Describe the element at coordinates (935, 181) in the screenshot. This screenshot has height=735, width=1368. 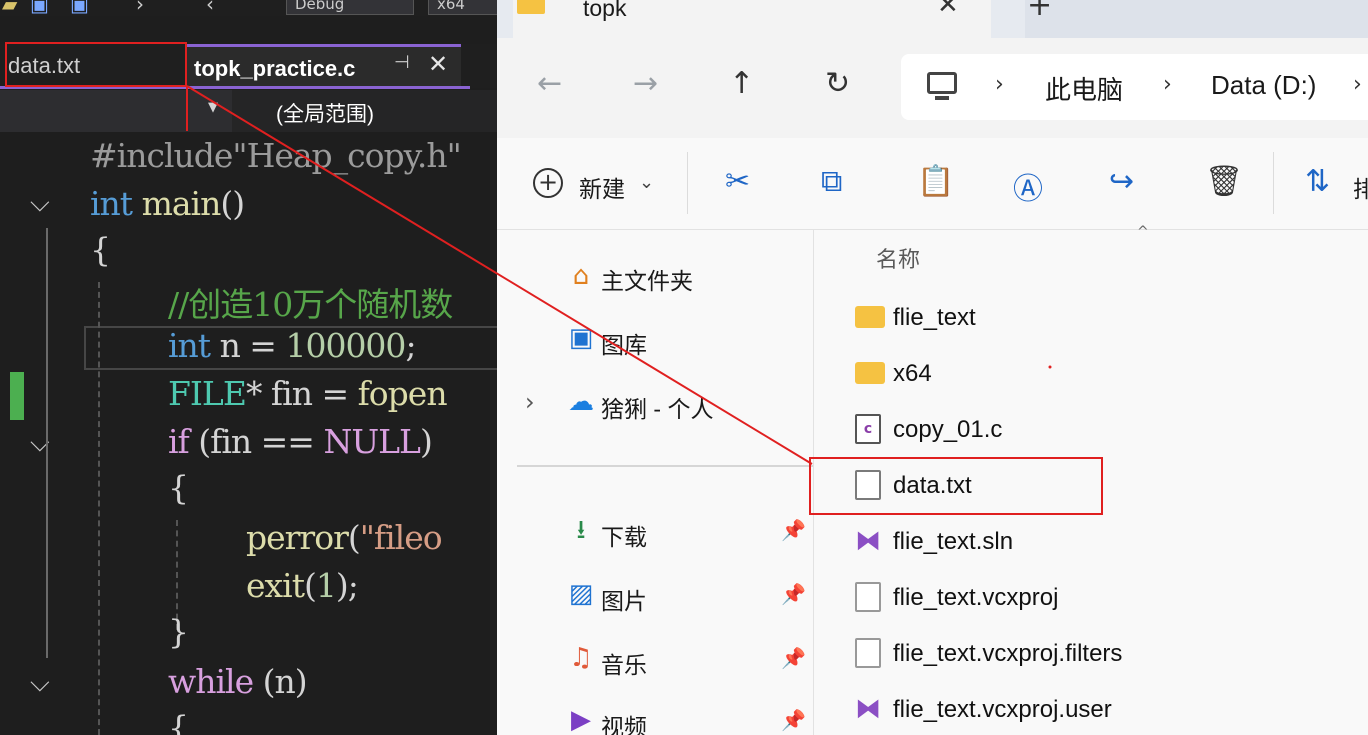
I see `paste-icon: 📋` at that location.